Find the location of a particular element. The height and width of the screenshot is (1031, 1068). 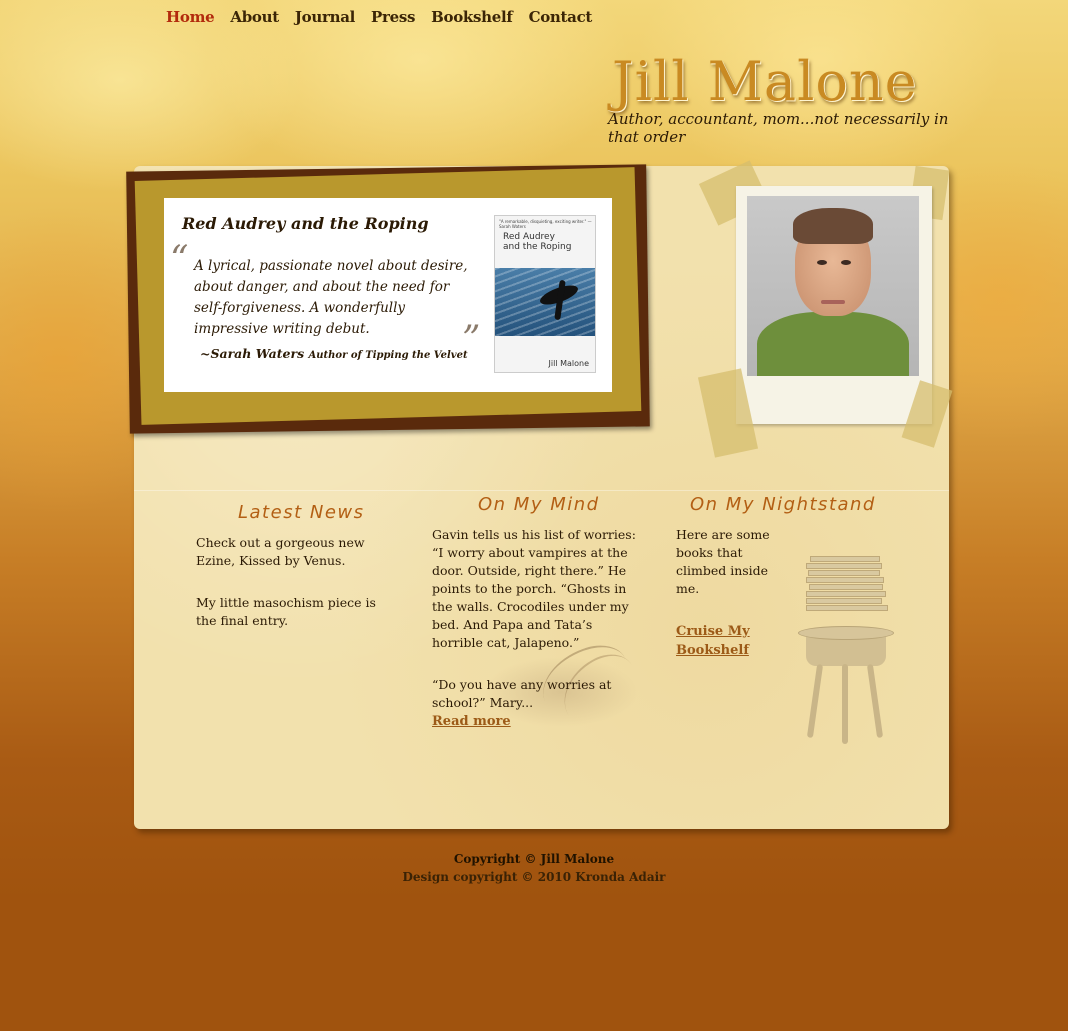

portrait-shirt is located at coordinates (833, 344).